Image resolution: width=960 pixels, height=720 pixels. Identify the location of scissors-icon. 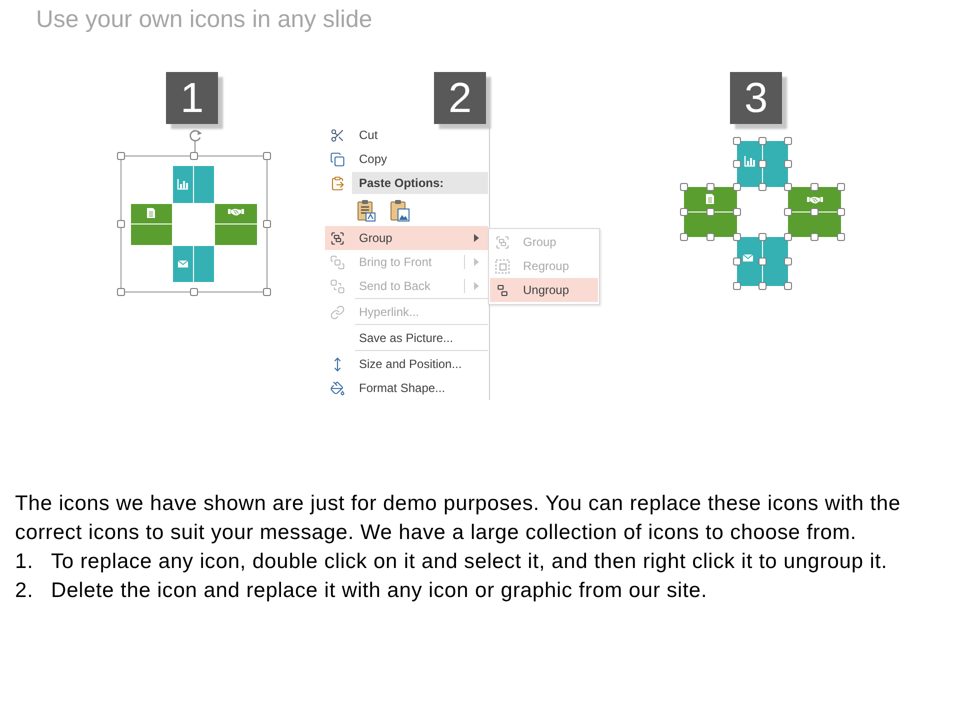
(337, 135).